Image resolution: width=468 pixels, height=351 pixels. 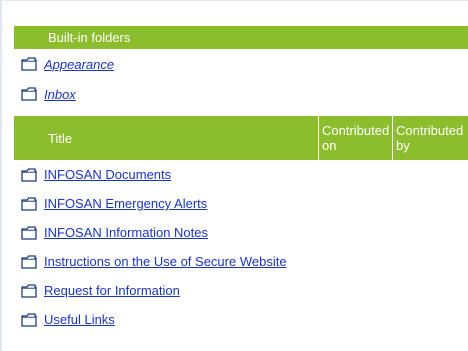 I want to click on folder-link: Request for Information, so click(x=112, y=290).